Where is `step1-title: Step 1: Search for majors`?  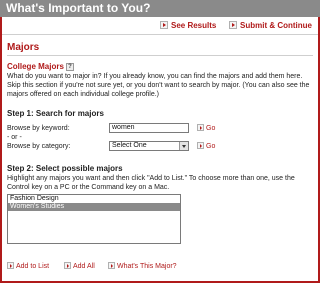
step1-title: Step 1: Search for majors is located at coordinates (55, 113).